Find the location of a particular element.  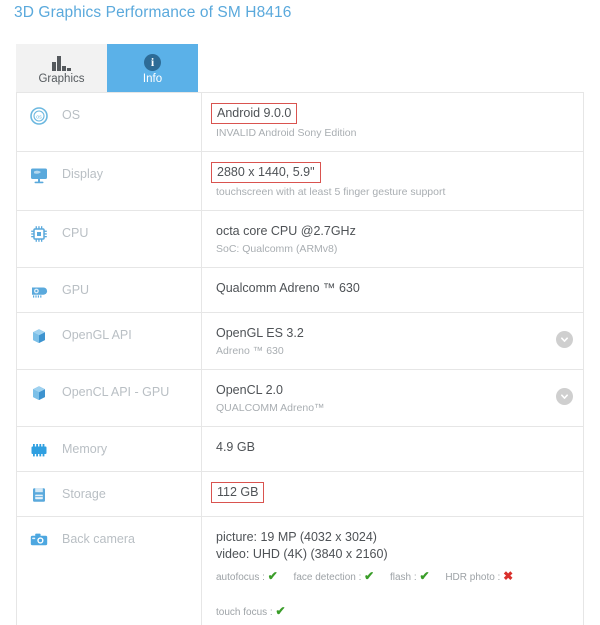

spec-value: OpenCL 2.0 is located at coordinates (249, 390).